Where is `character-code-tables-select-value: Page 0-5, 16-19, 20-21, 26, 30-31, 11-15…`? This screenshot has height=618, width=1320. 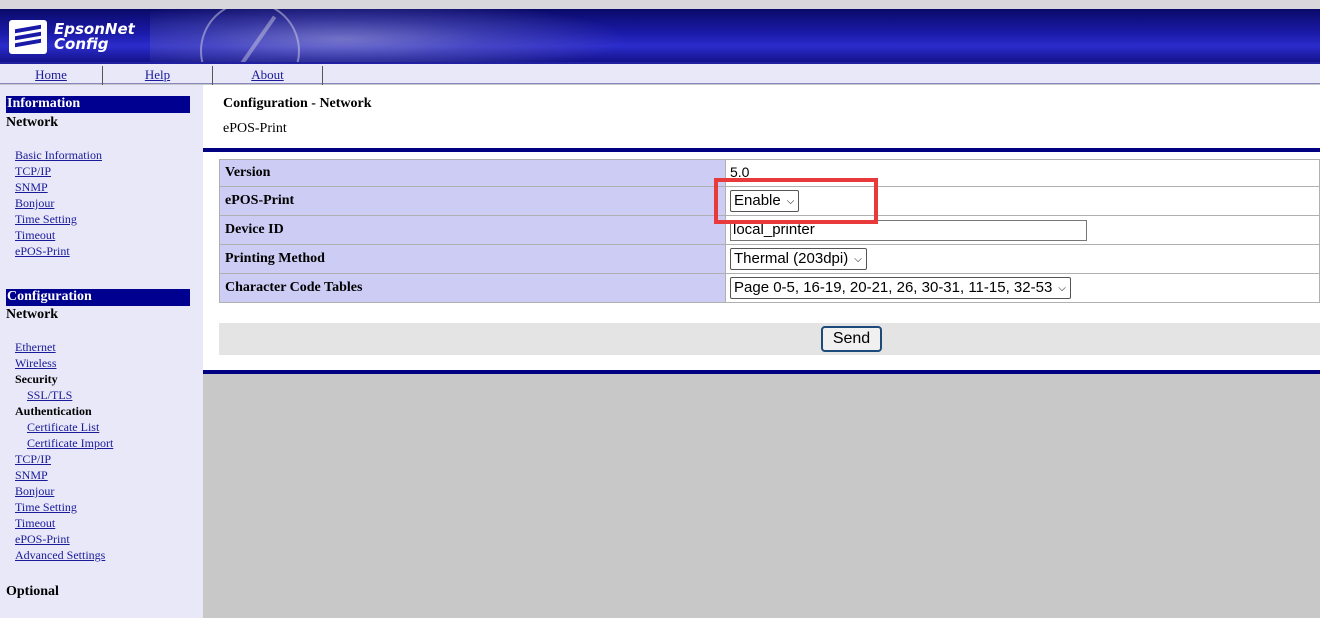
character-code-tables-select-value: Page 0-5, 16-19, 20-21, 26, 30-31, 11-15… is located at coordinates (893, 287).